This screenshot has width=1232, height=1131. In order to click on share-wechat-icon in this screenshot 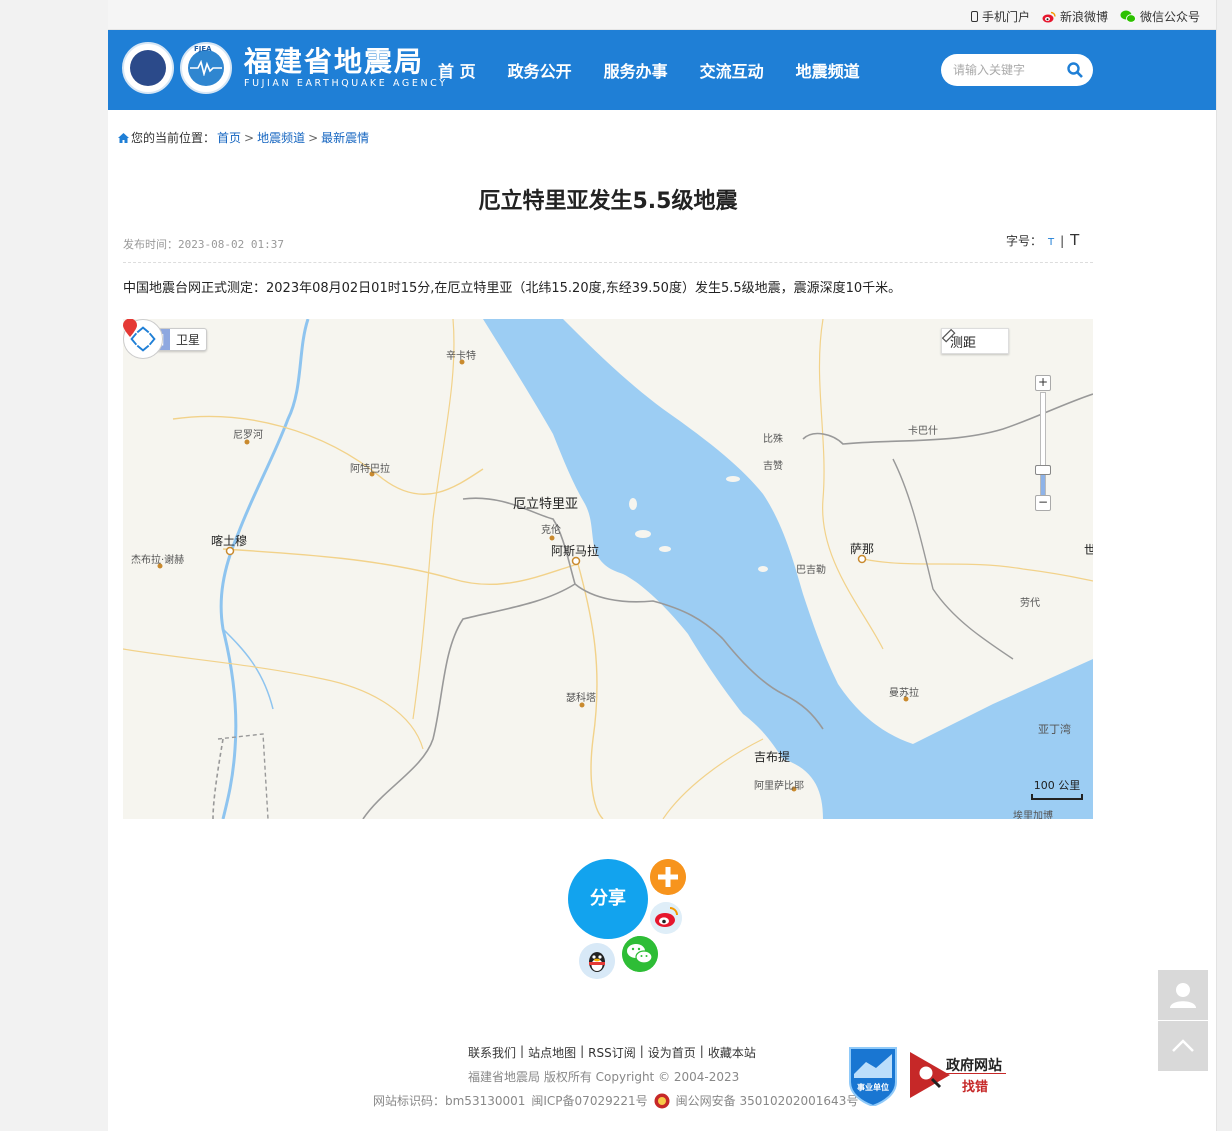, I will do `click(640, 954)`.